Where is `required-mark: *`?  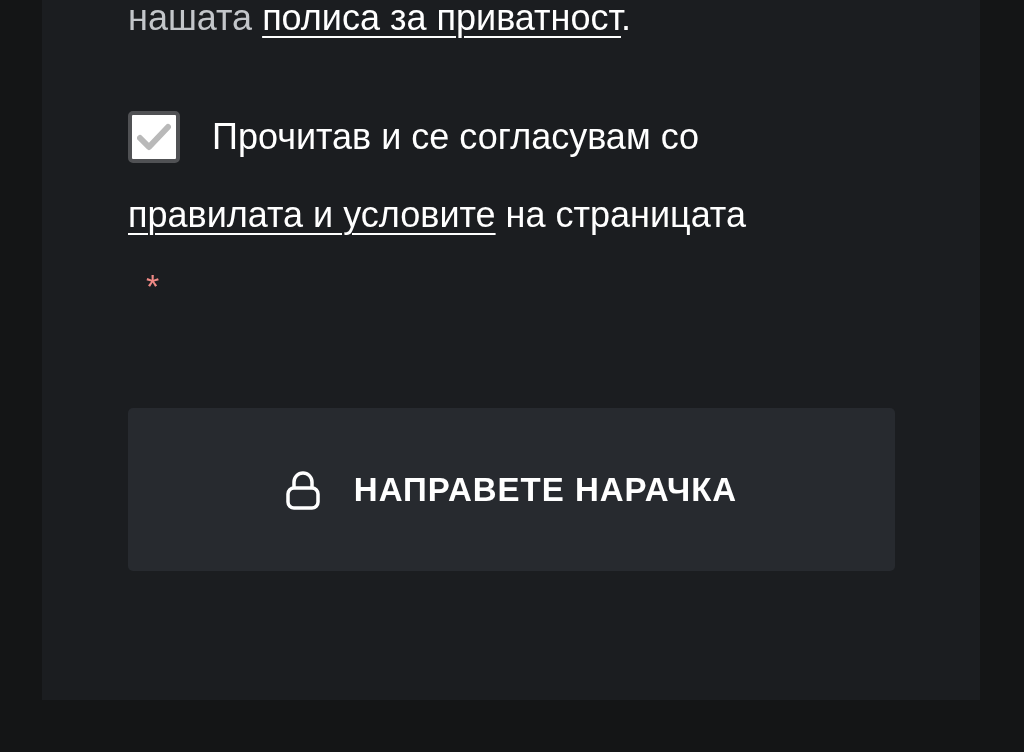
required-mark: * is located at coordinates (153, 286).